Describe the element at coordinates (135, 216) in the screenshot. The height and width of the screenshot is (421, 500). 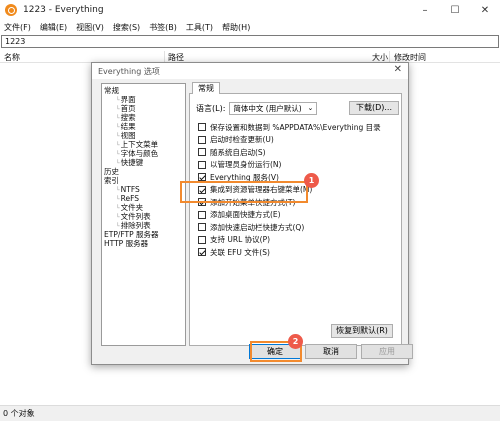
I see `tree-item-label: 文件列表` at that location.